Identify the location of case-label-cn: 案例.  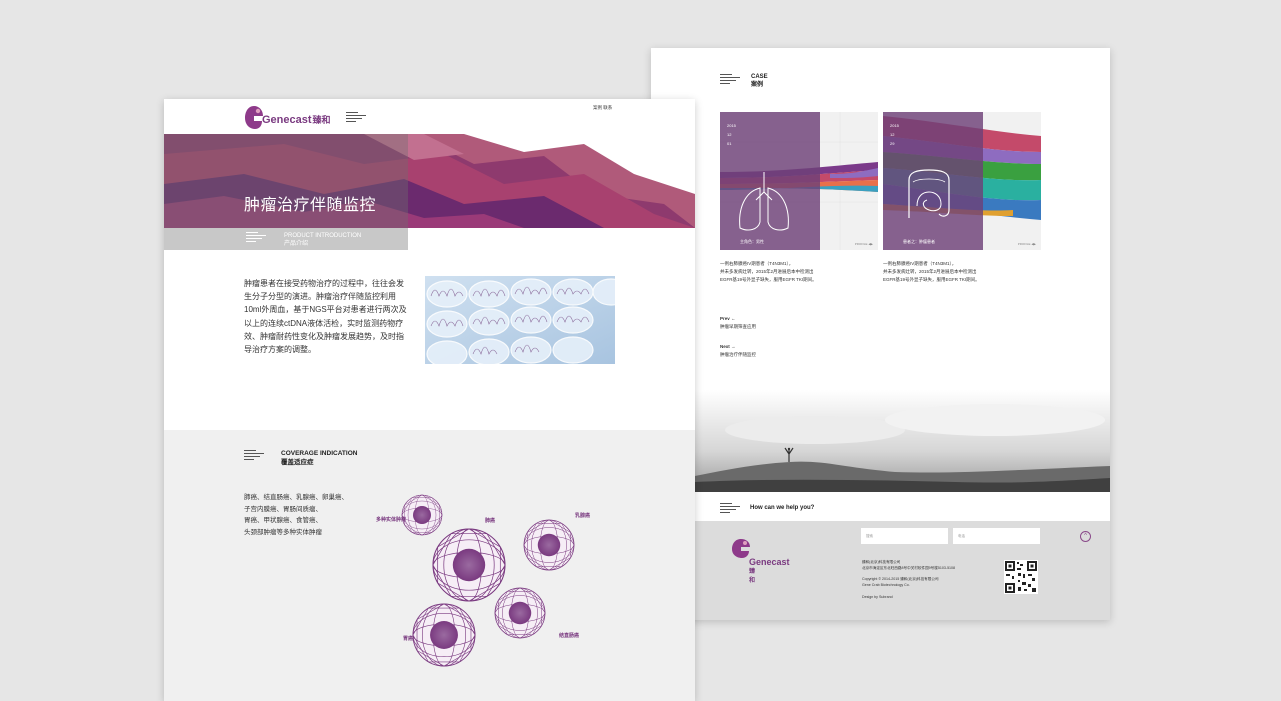
(757, 85).